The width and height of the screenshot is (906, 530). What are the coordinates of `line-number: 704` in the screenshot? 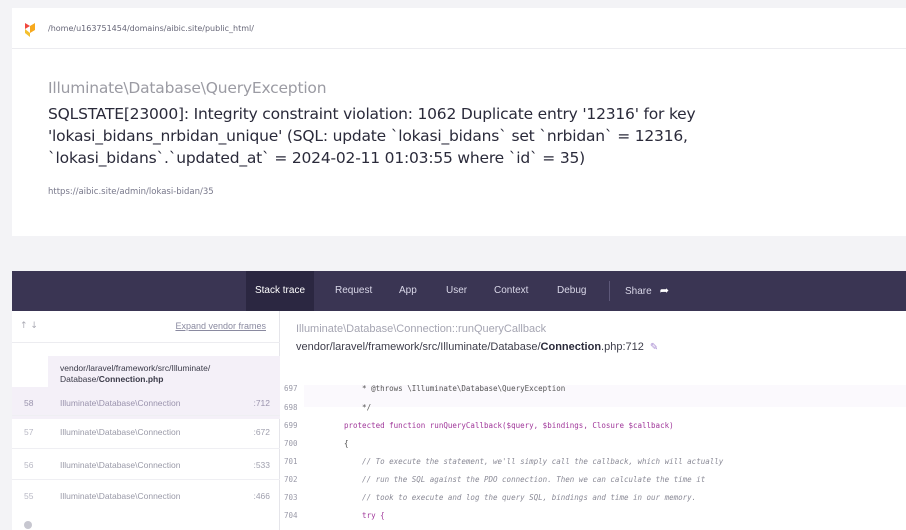 It's located at (291, 515).